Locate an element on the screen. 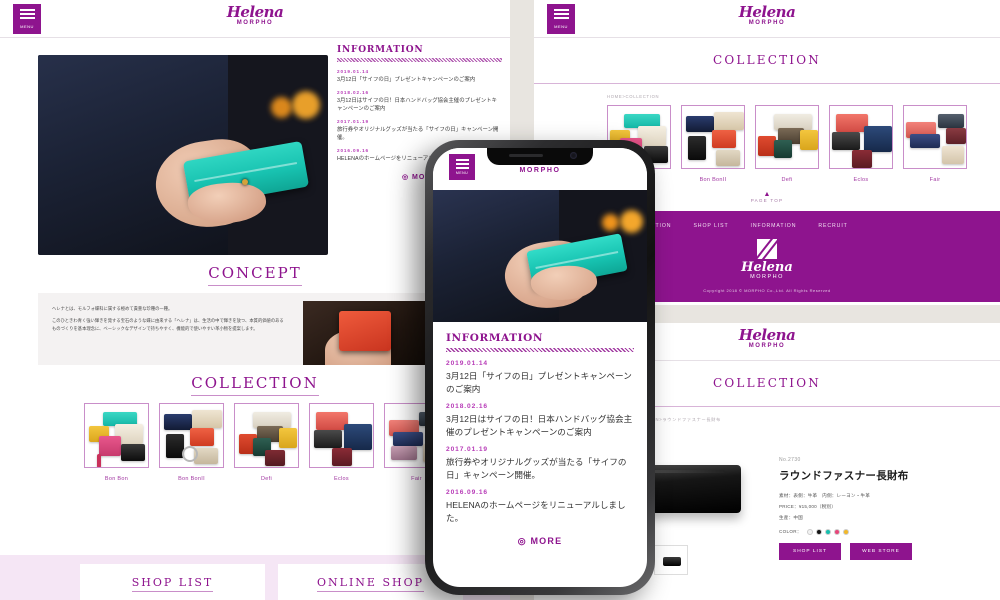 The width and height of the screenshot is (1000, 600). product-material: 素材：表側：牛革 内側：レーヨン・牛革 is located at coordinates (825, 495).